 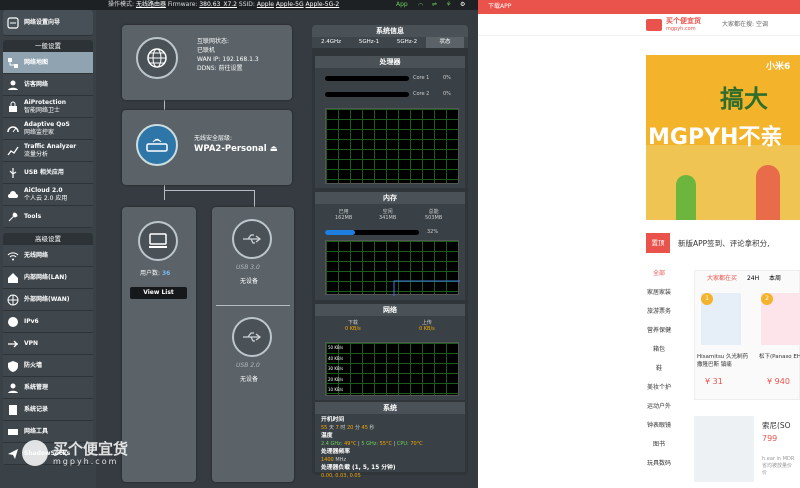 What do you see at coordinates (778, 459) in the screenshot?
I see `deal-desc: h.ear in MDR` at bounding box center [778, 459].